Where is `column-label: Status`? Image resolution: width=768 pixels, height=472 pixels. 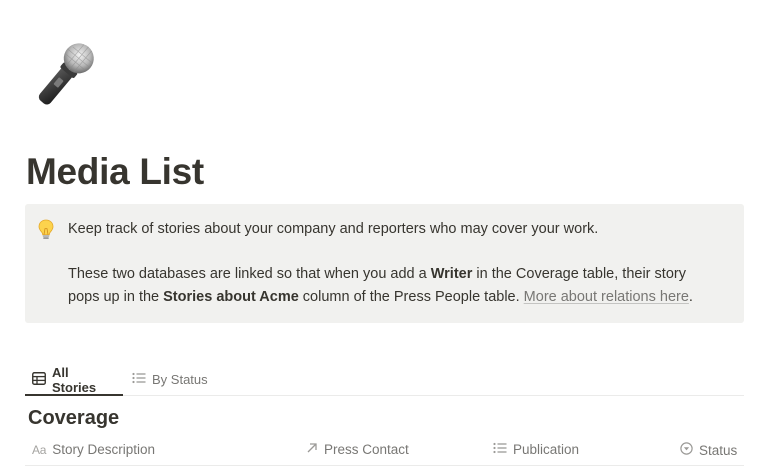 column-label: Status is located at coordinates (718, 450).